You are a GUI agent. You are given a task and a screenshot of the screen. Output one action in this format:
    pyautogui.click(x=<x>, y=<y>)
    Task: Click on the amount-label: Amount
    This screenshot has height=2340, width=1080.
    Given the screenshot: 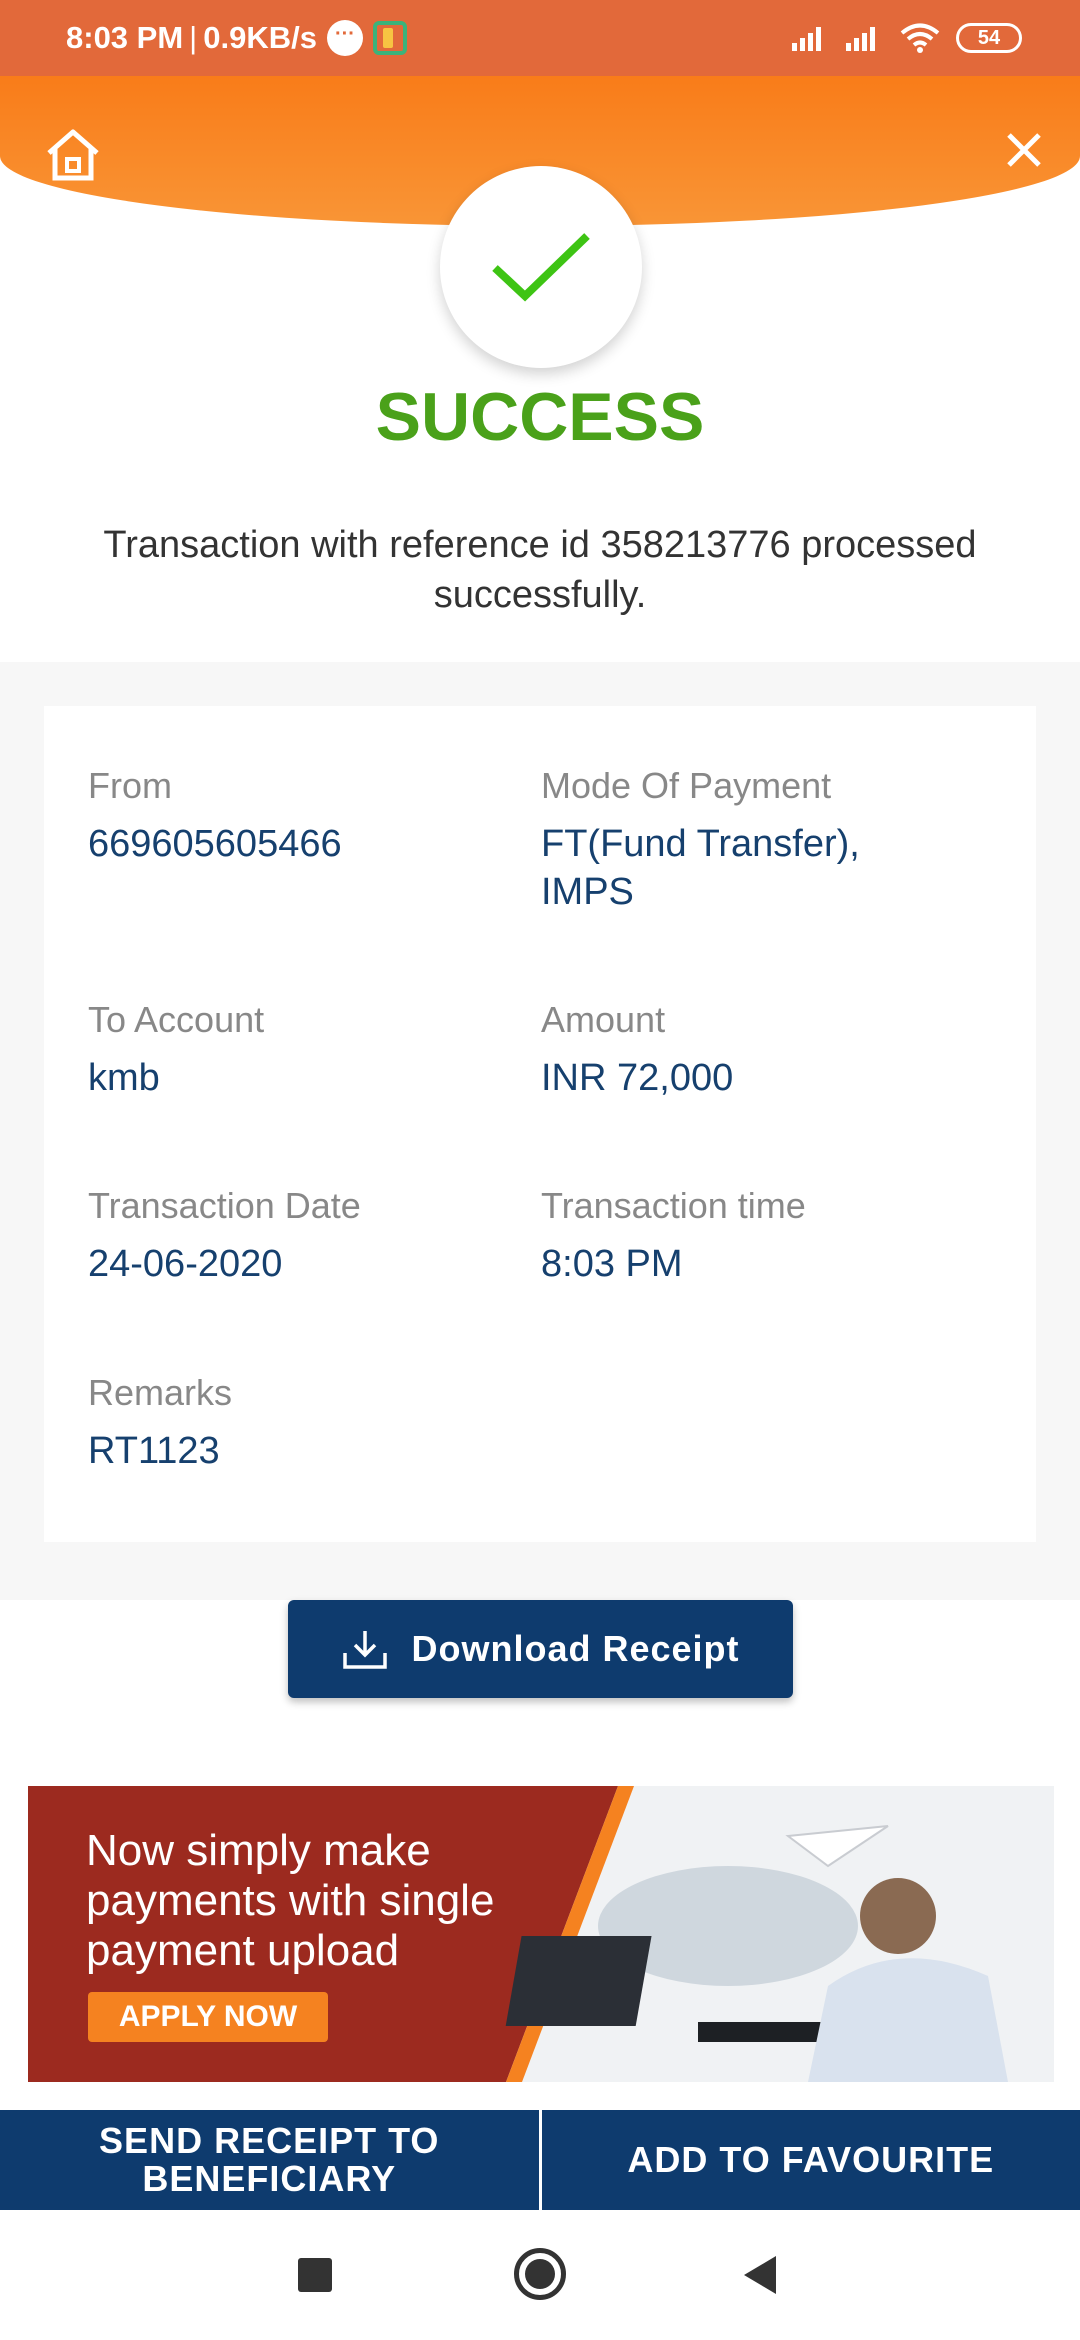 What is the action you would take?
    pyautogui.click(x=603, y=1019)
    